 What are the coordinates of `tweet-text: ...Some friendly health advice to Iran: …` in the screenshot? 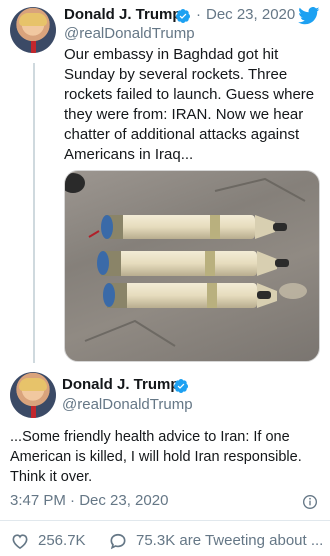 It's located at (156, 457).